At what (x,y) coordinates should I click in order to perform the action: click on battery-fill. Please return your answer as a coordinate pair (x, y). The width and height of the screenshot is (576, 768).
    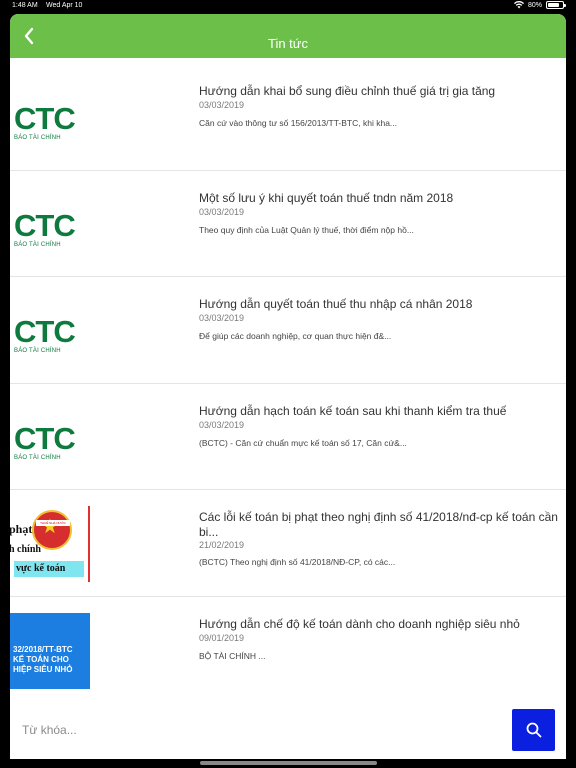
    Looking at the image, I should click on (554, 5).